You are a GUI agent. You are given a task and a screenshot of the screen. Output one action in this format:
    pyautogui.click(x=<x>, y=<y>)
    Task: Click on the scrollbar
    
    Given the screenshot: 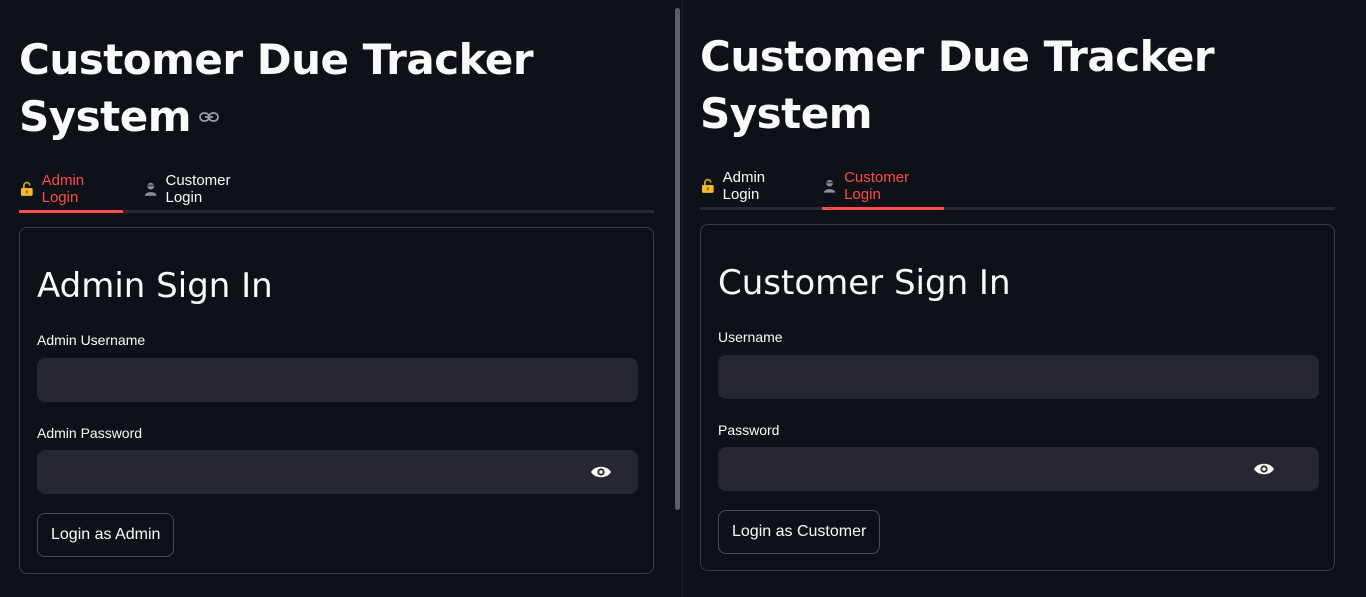 What is the action you would take?
    pyautogui.click(x=677, y=259)
    